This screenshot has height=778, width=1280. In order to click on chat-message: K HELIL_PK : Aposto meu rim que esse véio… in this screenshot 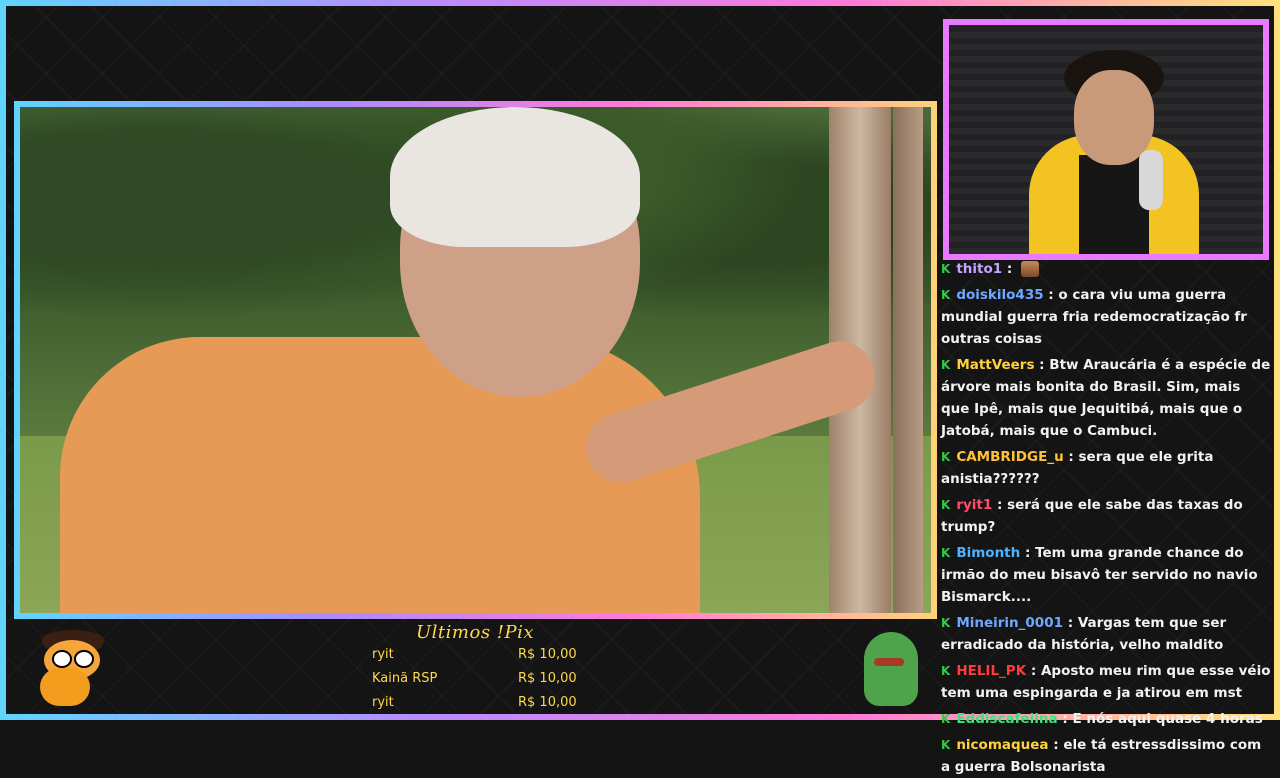, I will do `click(1106, 682)`.